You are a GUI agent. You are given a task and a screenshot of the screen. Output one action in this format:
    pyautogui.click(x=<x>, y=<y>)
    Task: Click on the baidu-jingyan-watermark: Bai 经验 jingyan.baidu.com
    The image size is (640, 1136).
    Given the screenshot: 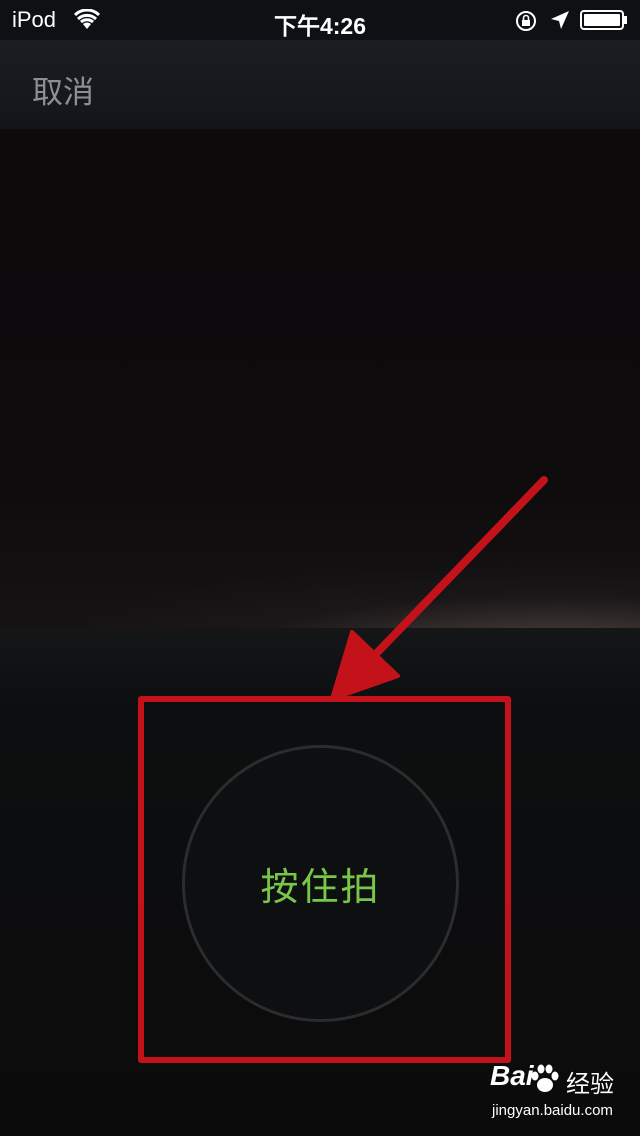 What is the action you would take?
    pyautogui.click(x=555, y=1095)
    